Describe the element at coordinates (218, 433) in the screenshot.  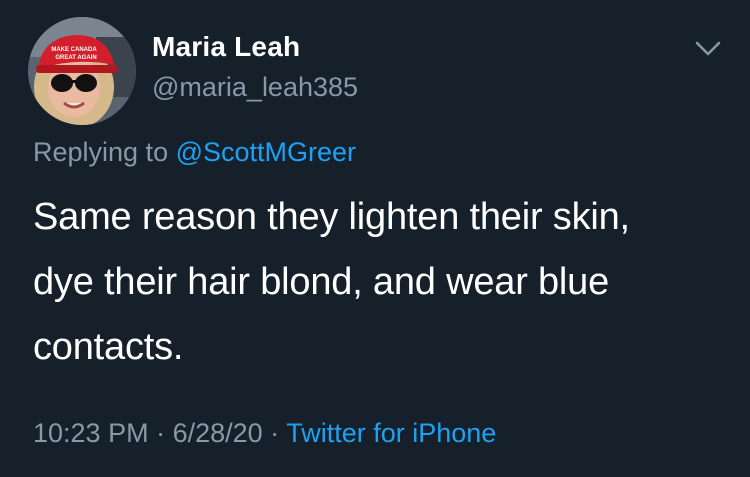
I see `tweet-date: 6/28/20` at that location.